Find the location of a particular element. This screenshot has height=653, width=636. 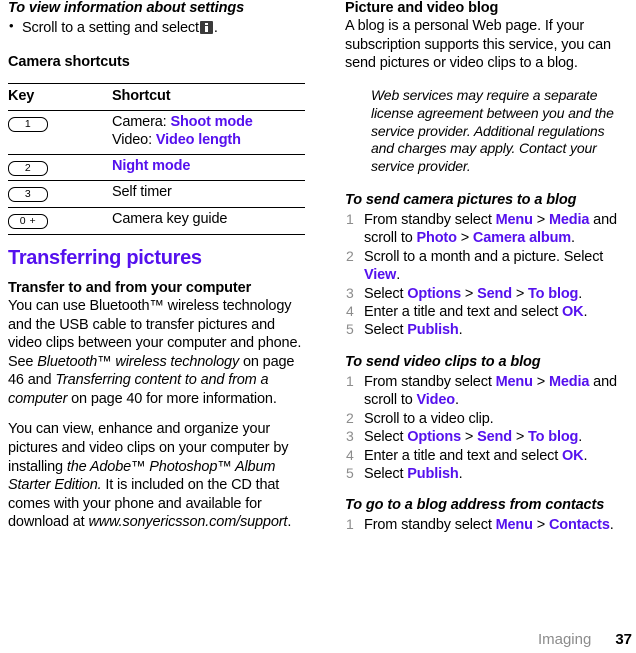

section-heading-transferring-pictures: Transferring pictures is located at coordinates (105, 257).